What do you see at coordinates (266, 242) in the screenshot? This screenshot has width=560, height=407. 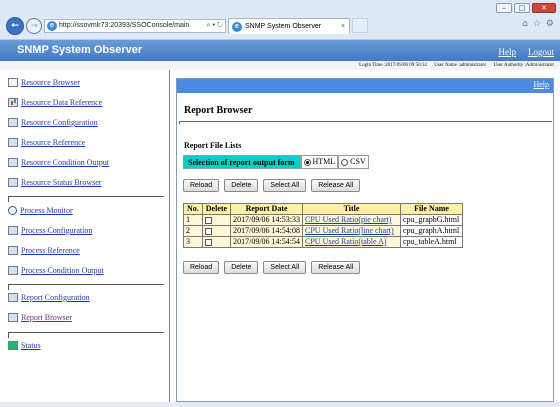 I see `row-date: 2017/09/06 14:54:54` at bounding box center [266, 242].